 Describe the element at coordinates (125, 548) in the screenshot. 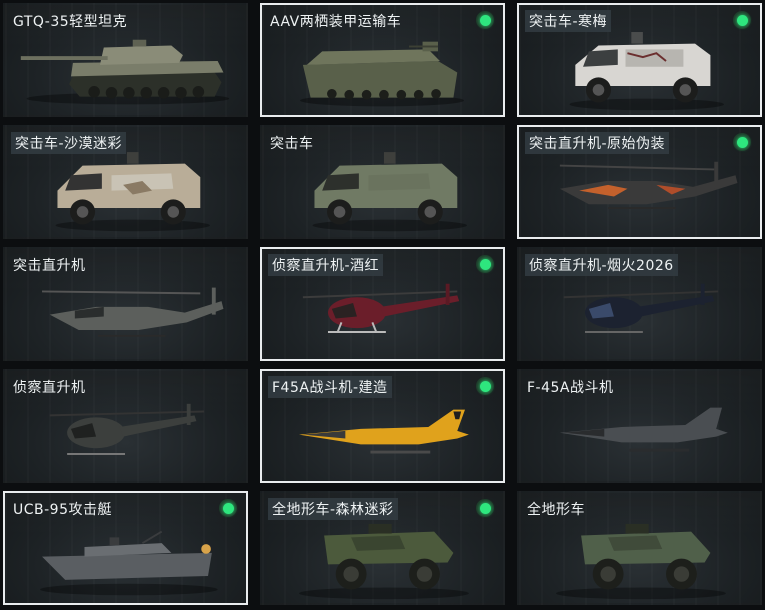

I see `vehicle-card-attack-boat: UCB-95攻击艇` at that location.